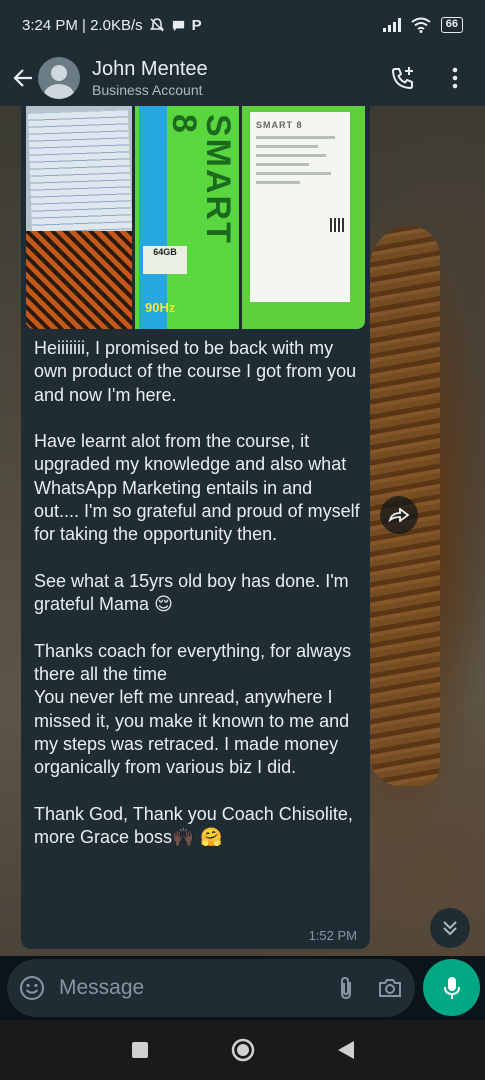 This screenshot has width=485, height=1080. I want to click on message-placeholder: Message, so click(102, 987).